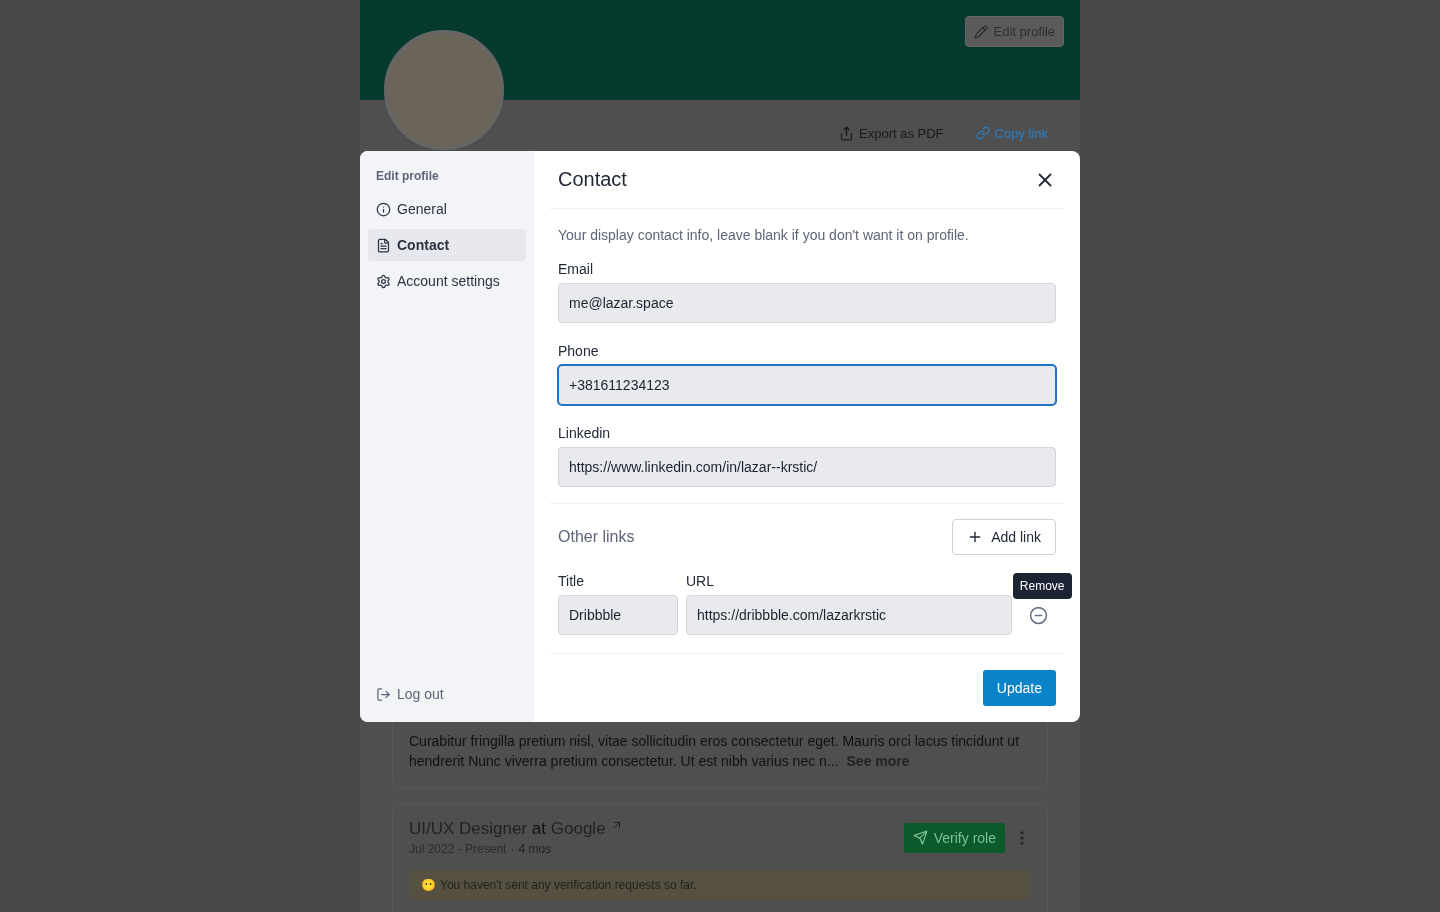 This screenshot has width=1440, height=912. I want to click on field-label: Phone, so click(579, 351).